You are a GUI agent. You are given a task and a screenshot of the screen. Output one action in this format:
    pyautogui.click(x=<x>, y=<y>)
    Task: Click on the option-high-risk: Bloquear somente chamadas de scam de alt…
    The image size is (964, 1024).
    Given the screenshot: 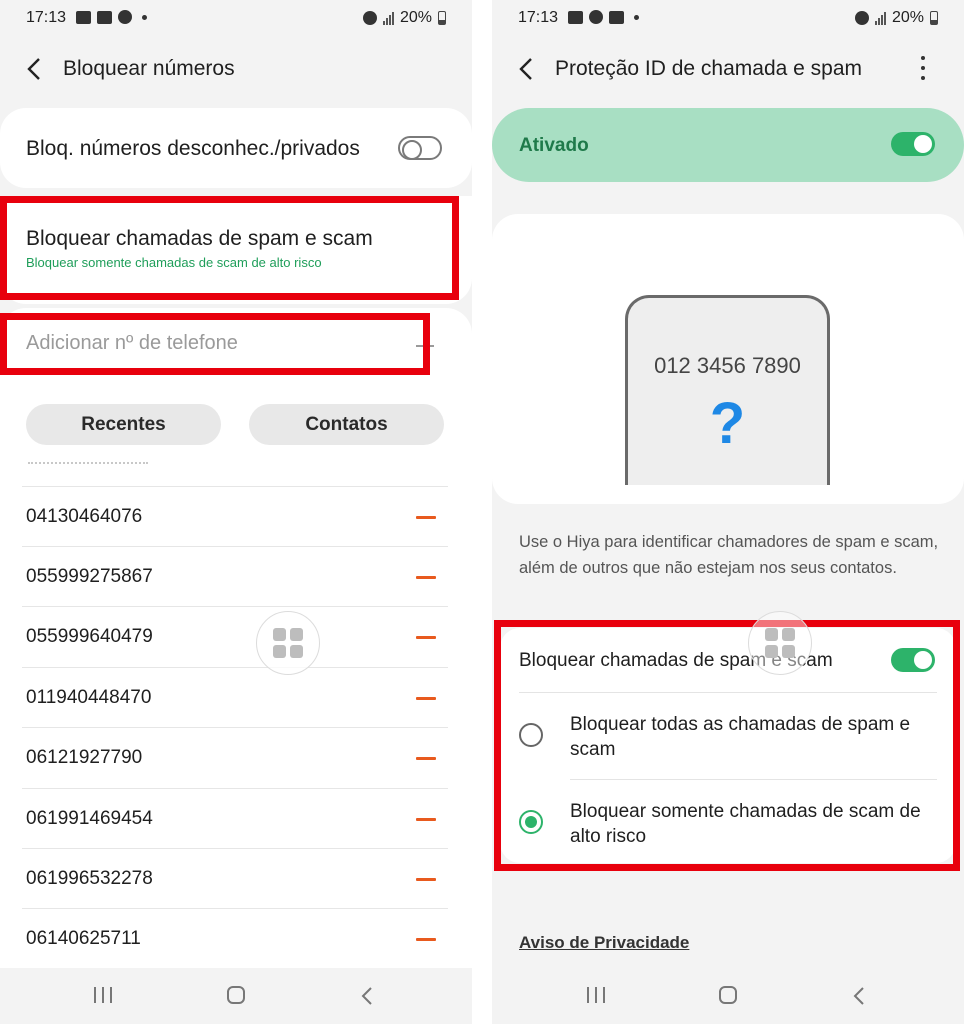 What is the action you would take?
    pyautogui.click(x=728, y=821)
    